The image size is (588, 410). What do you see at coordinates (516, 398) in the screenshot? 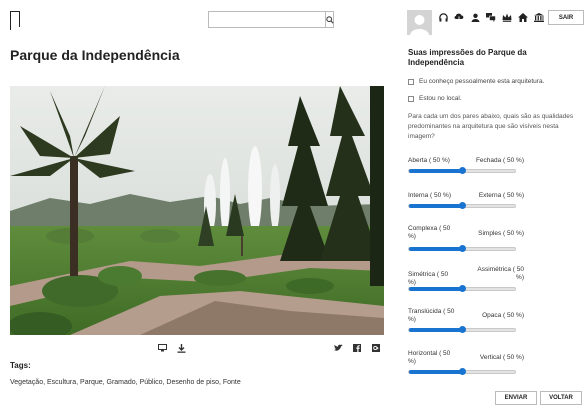
I see `submit-button: ENVIAR` at bounding box center [516, 398].